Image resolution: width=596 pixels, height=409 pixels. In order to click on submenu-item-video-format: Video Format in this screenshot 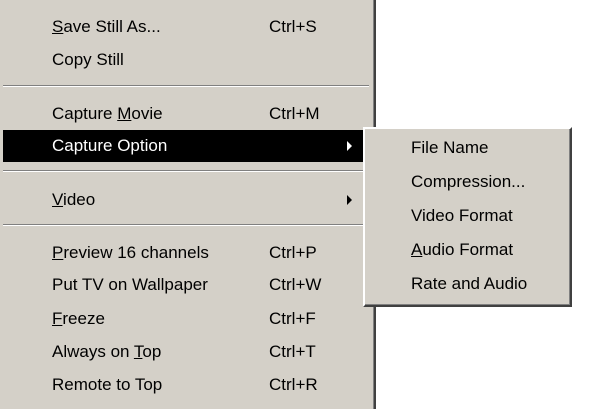, I will do `click(467, 215)`.